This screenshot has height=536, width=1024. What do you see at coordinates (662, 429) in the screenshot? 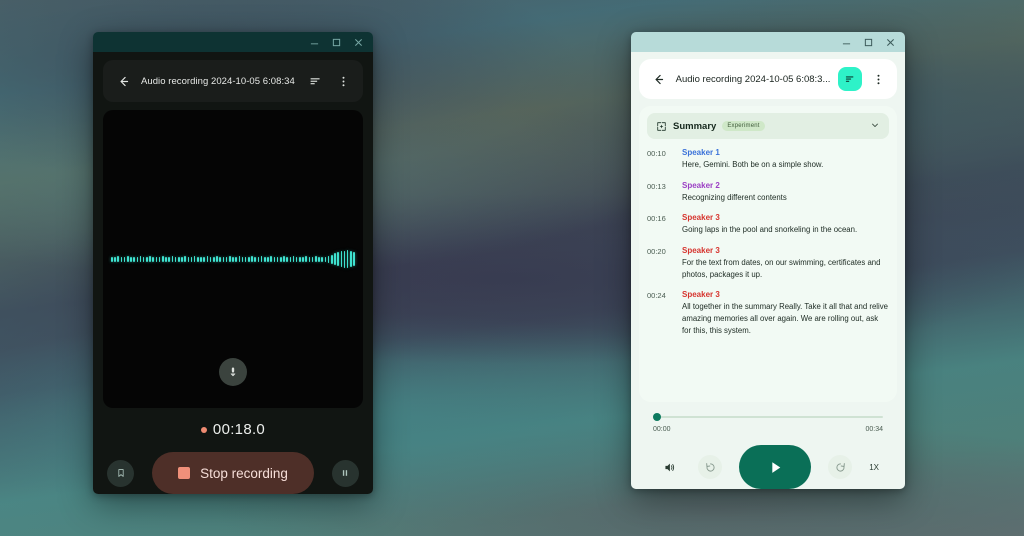
I see `current-time: 00:00` at bounding box center [662, 429].